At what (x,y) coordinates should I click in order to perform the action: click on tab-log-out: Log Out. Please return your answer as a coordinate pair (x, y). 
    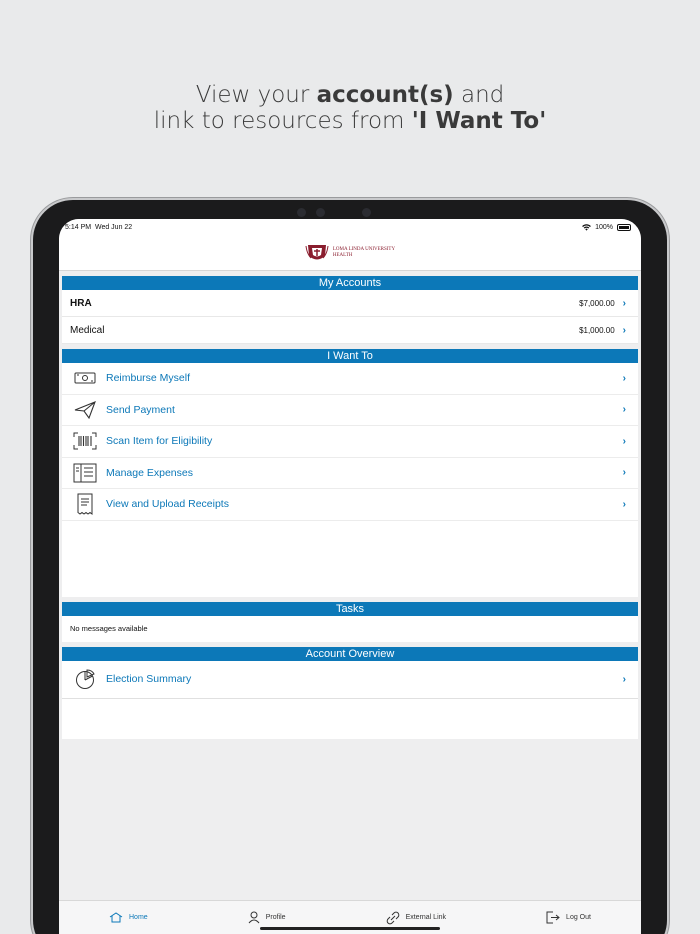
    Looking at the image, I should click on (568, 917).